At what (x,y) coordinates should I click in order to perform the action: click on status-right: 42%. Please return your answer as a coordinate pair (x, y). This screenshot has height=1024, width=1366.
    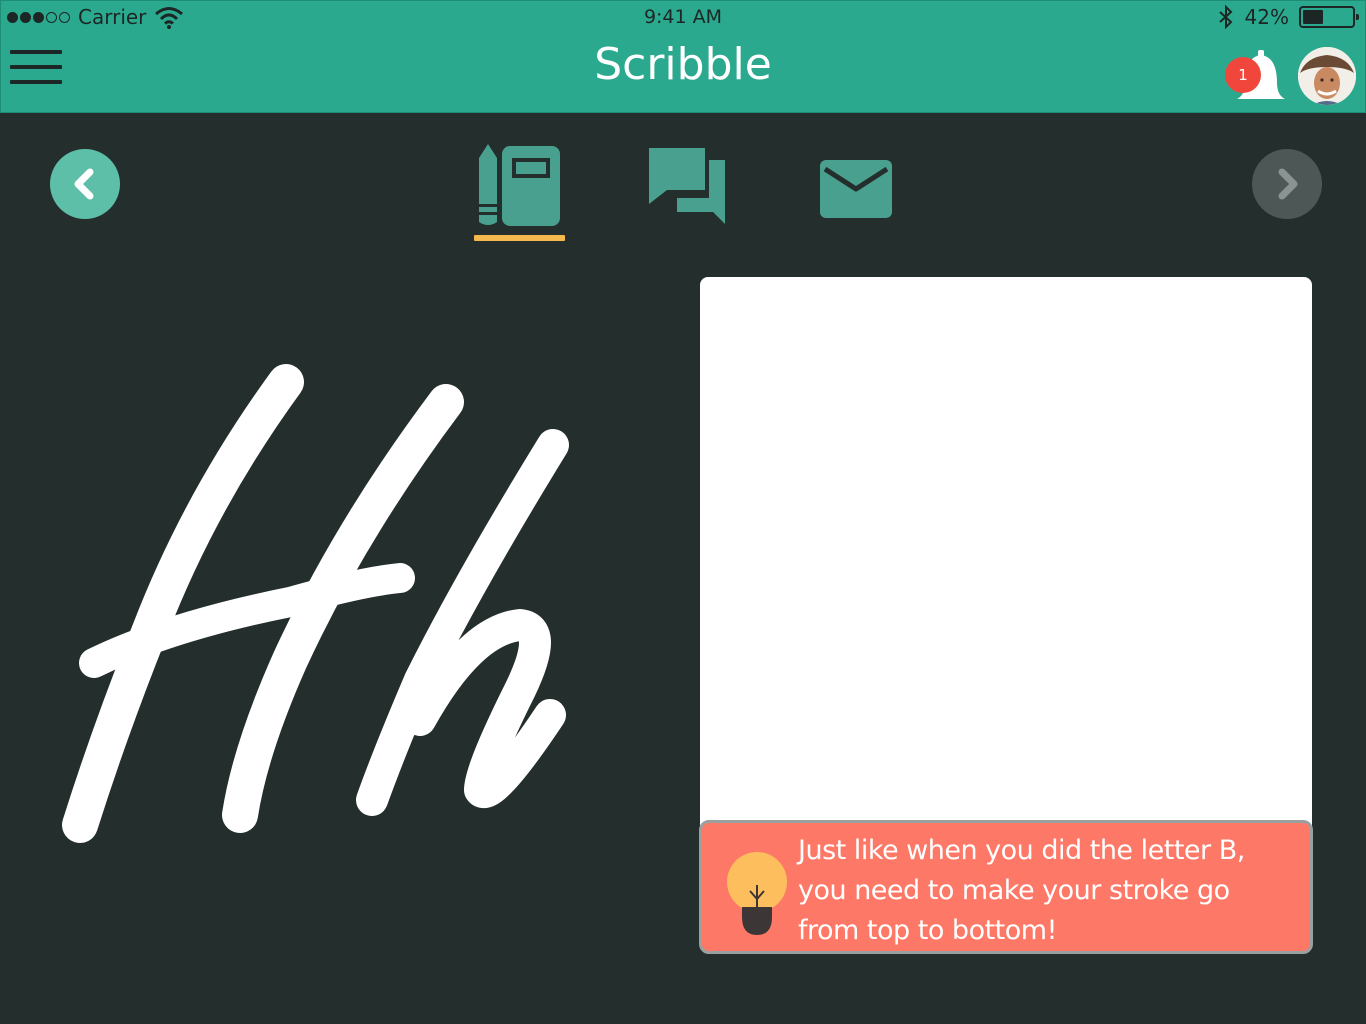
    Looking at the image, I should click on (1288, 17).